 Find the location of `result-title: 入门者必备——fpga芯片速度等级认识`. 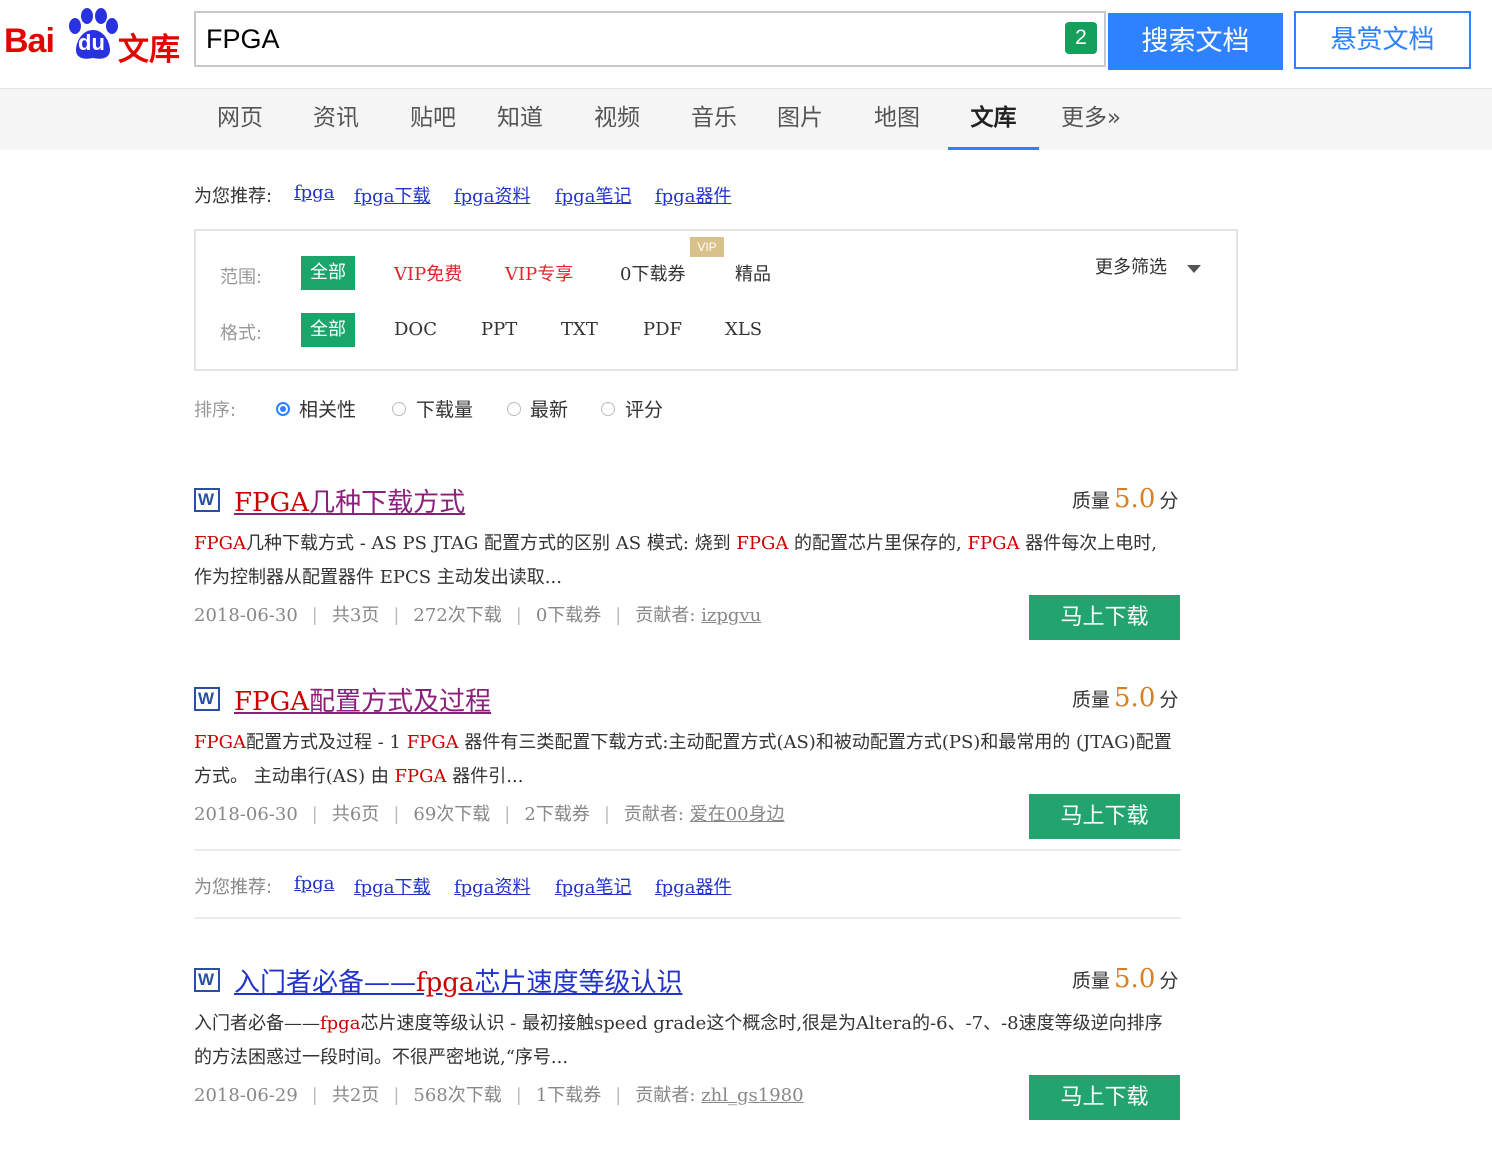

result-title: 入门者必备——fpga芯片速度等级认识 is located at coordinates (458, 980).